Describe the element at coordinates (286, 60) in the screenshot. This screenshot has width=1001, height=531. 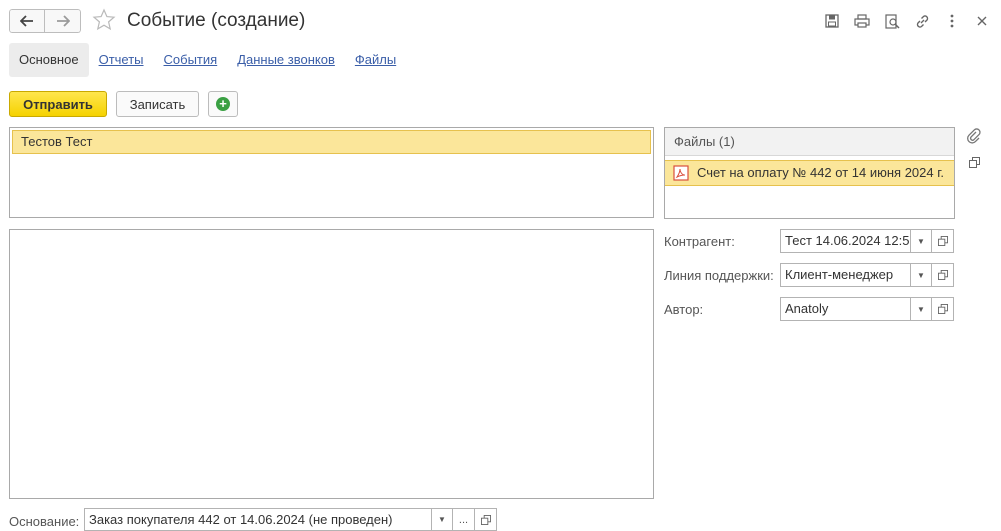
I see `tab-call-data: Данные звонков` at that location.